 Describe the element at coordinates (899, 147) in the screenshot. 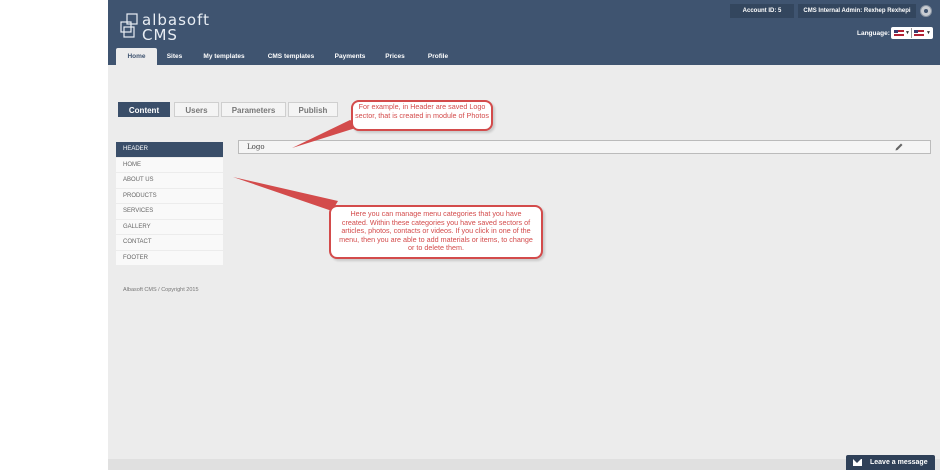

I see `pencil-icon` at that location.